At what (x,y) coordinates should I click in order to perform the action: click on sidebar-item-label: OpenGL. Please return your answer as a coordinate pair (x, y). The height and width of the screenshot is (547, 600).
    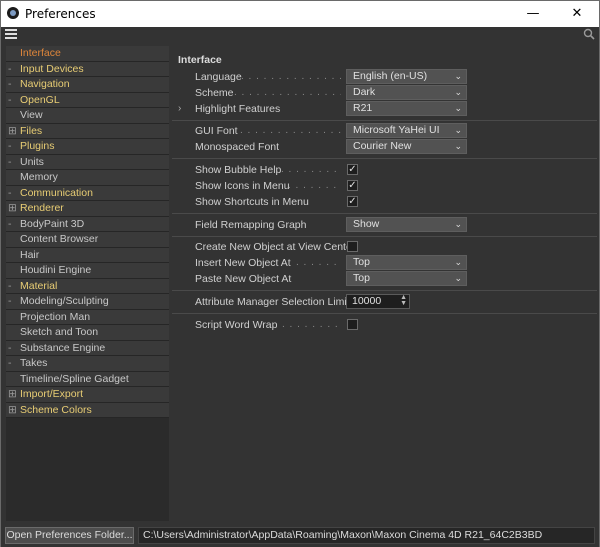
    Looking at the image, I should click on (40, 99).